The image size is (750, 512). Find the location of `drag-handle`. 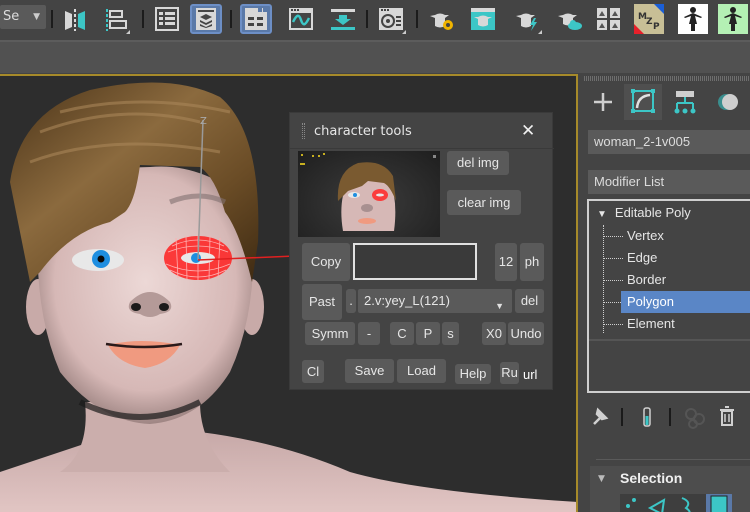

drag-handle is located at coordinates (303, 131).